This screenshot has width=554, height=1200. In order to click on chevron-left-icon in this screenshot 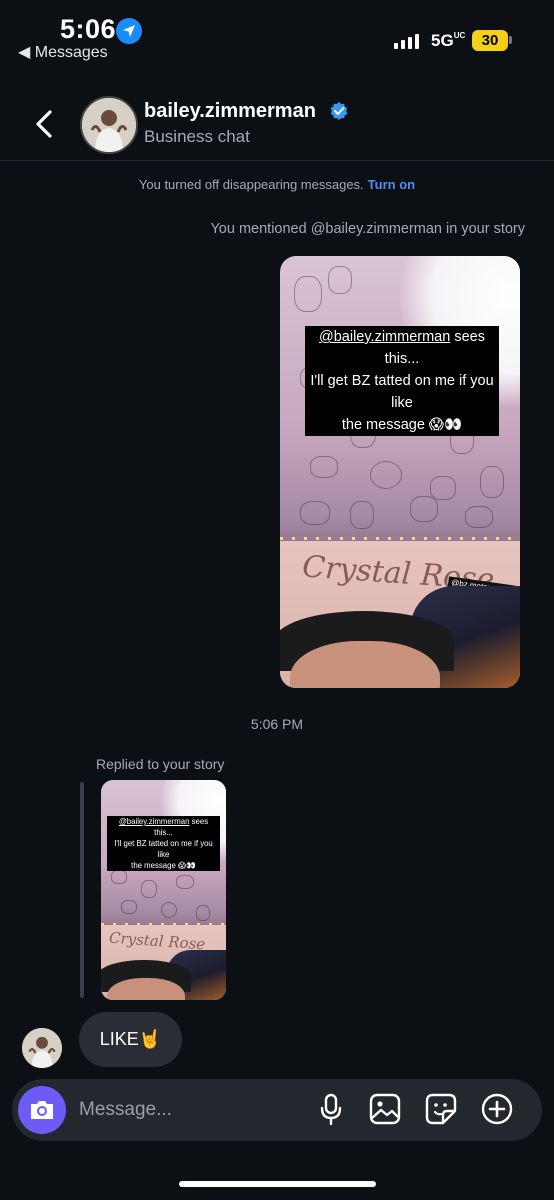, I will do `click(44, 124)`.